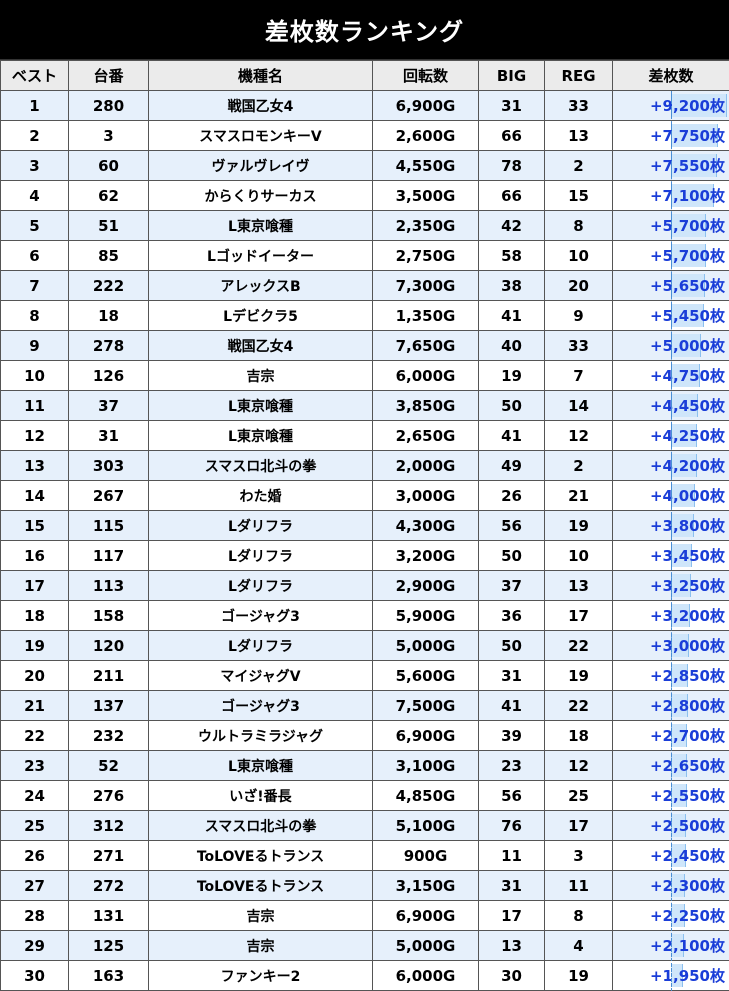 This screenshot has height=991, width=729. What do you see at coordinates (511, 945) in the screenshot?
I see `big-cell: 13` at bounding box center [511, 945].